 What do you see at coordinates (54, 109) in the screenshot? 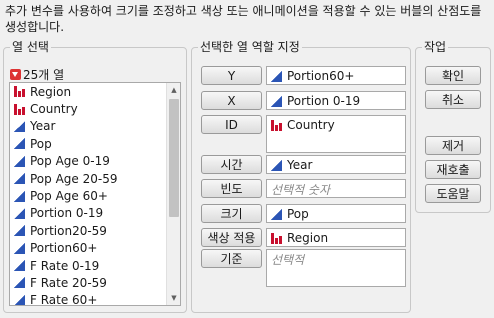
I see `column-list-item-label: Country` at bounding box center [54, 109].